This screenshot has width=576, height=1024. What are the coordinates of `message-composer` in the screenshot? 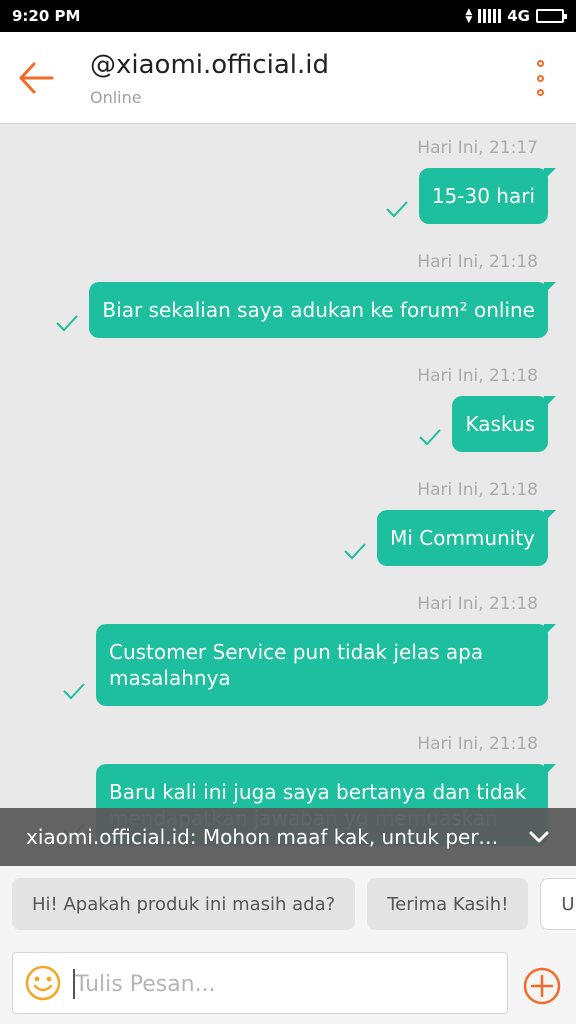 It's located at (288, 983).